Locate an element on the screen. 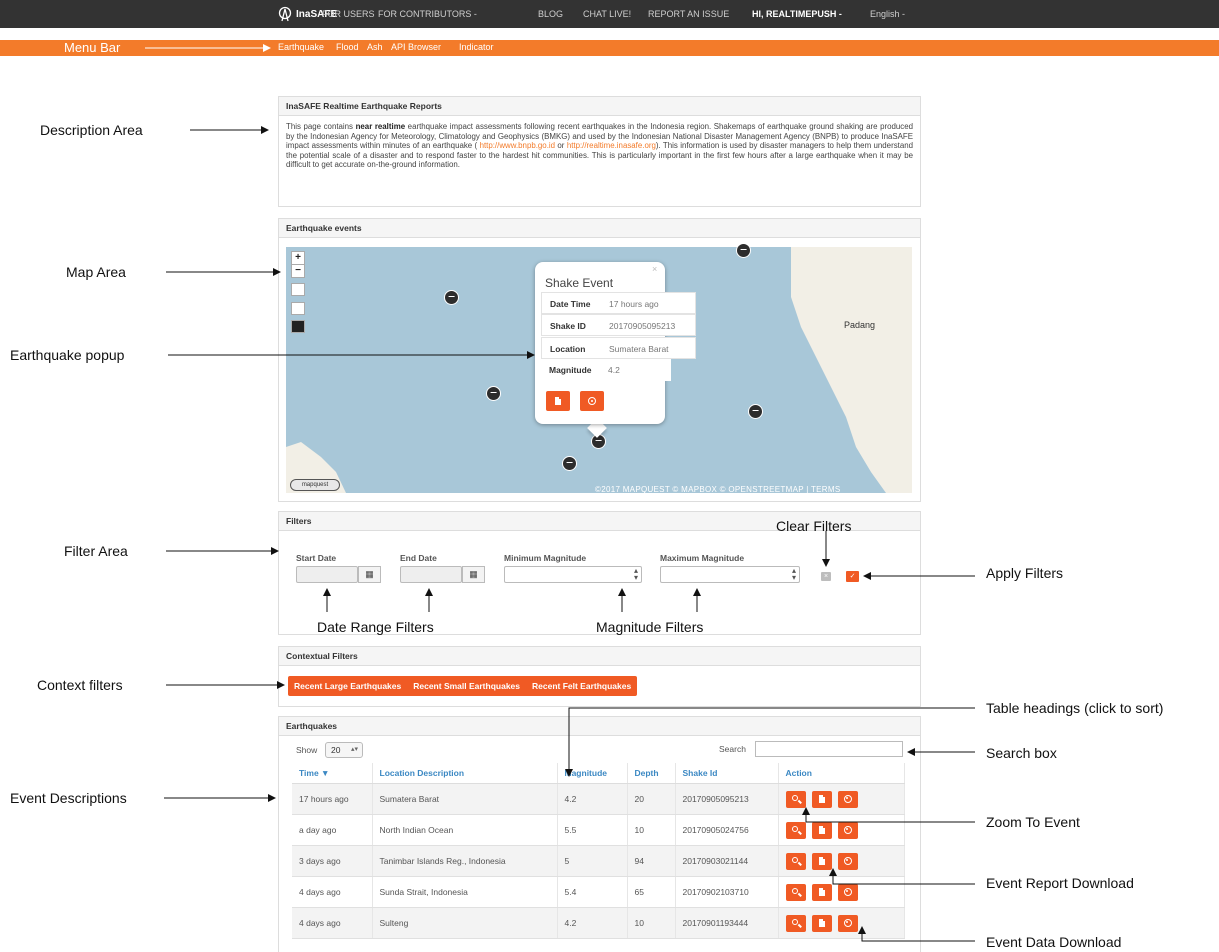 The image size is (1219, 952). arrow-table-headings is located at coordinates (770, 742).